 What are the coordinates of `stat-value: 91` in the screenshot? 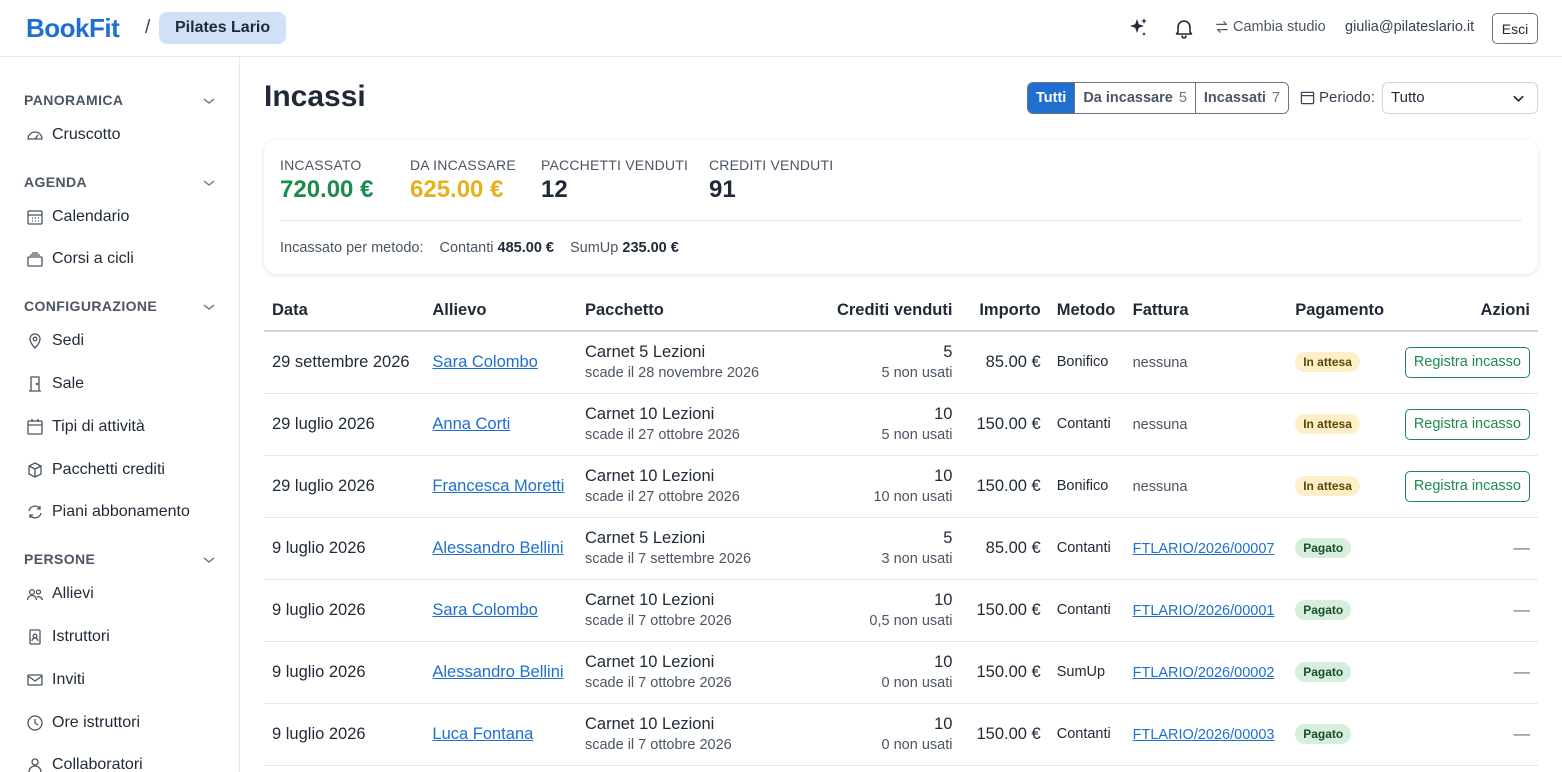 It's located at (722, 189).